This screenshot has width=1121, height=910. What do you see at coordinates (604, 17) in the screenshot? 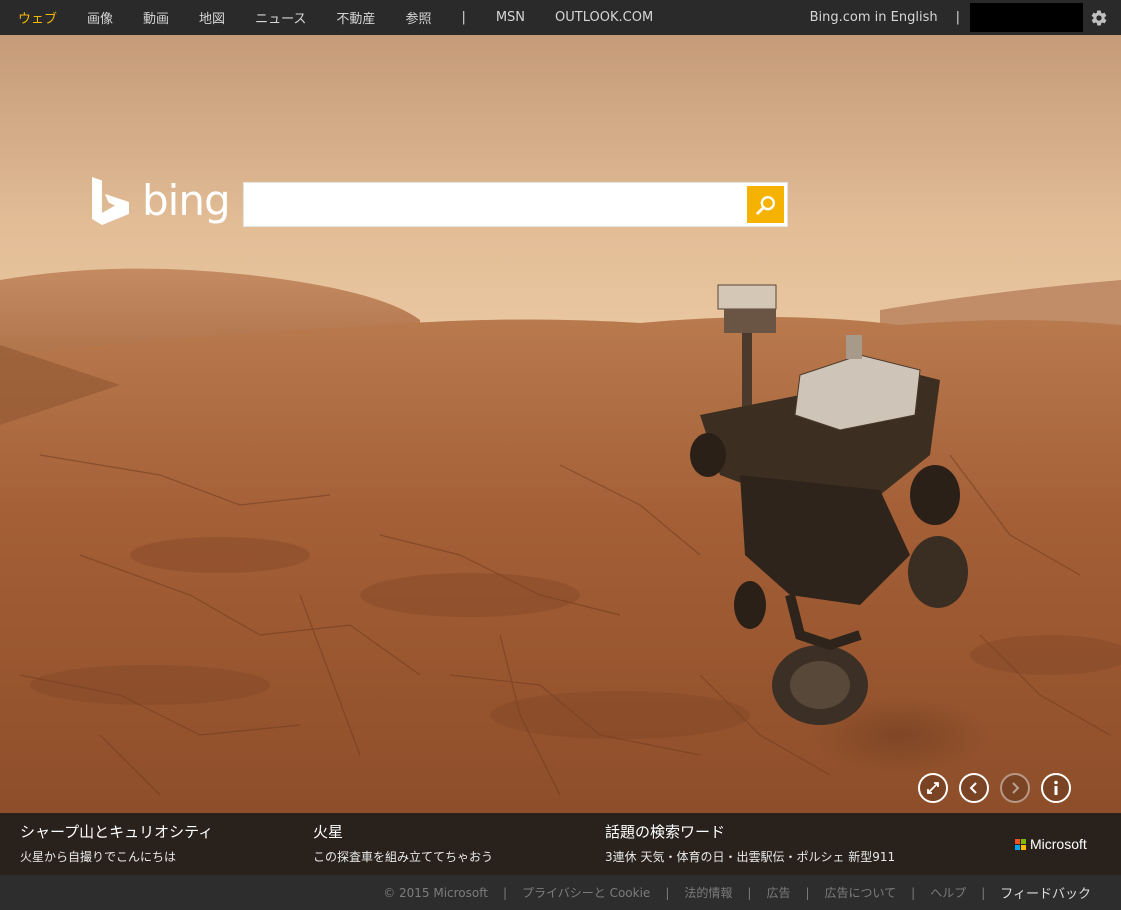
I see `nav-item-outlook: OUTLOOK.COM` at bounding box center [604, 17].